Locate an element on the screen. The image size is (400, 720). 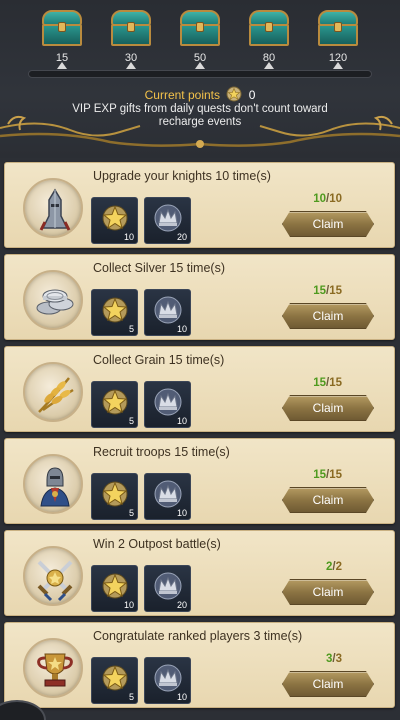
soldier-icon is located at coordinates (53, 484).